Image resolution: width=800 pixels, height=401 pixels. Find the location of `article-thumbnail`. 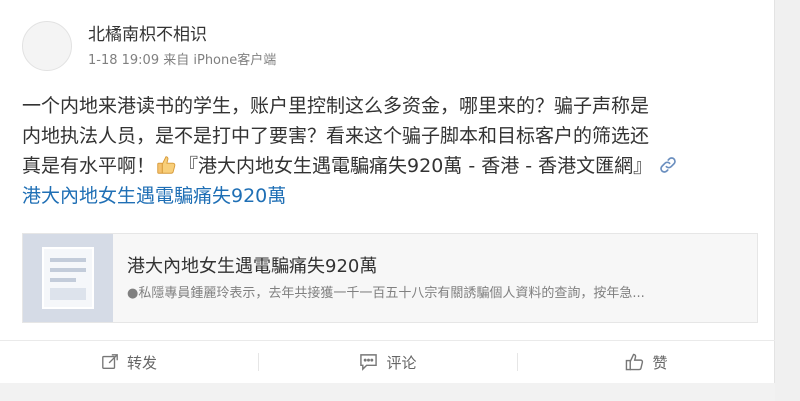

article-thumbnail is located at coordinates (68, 278).